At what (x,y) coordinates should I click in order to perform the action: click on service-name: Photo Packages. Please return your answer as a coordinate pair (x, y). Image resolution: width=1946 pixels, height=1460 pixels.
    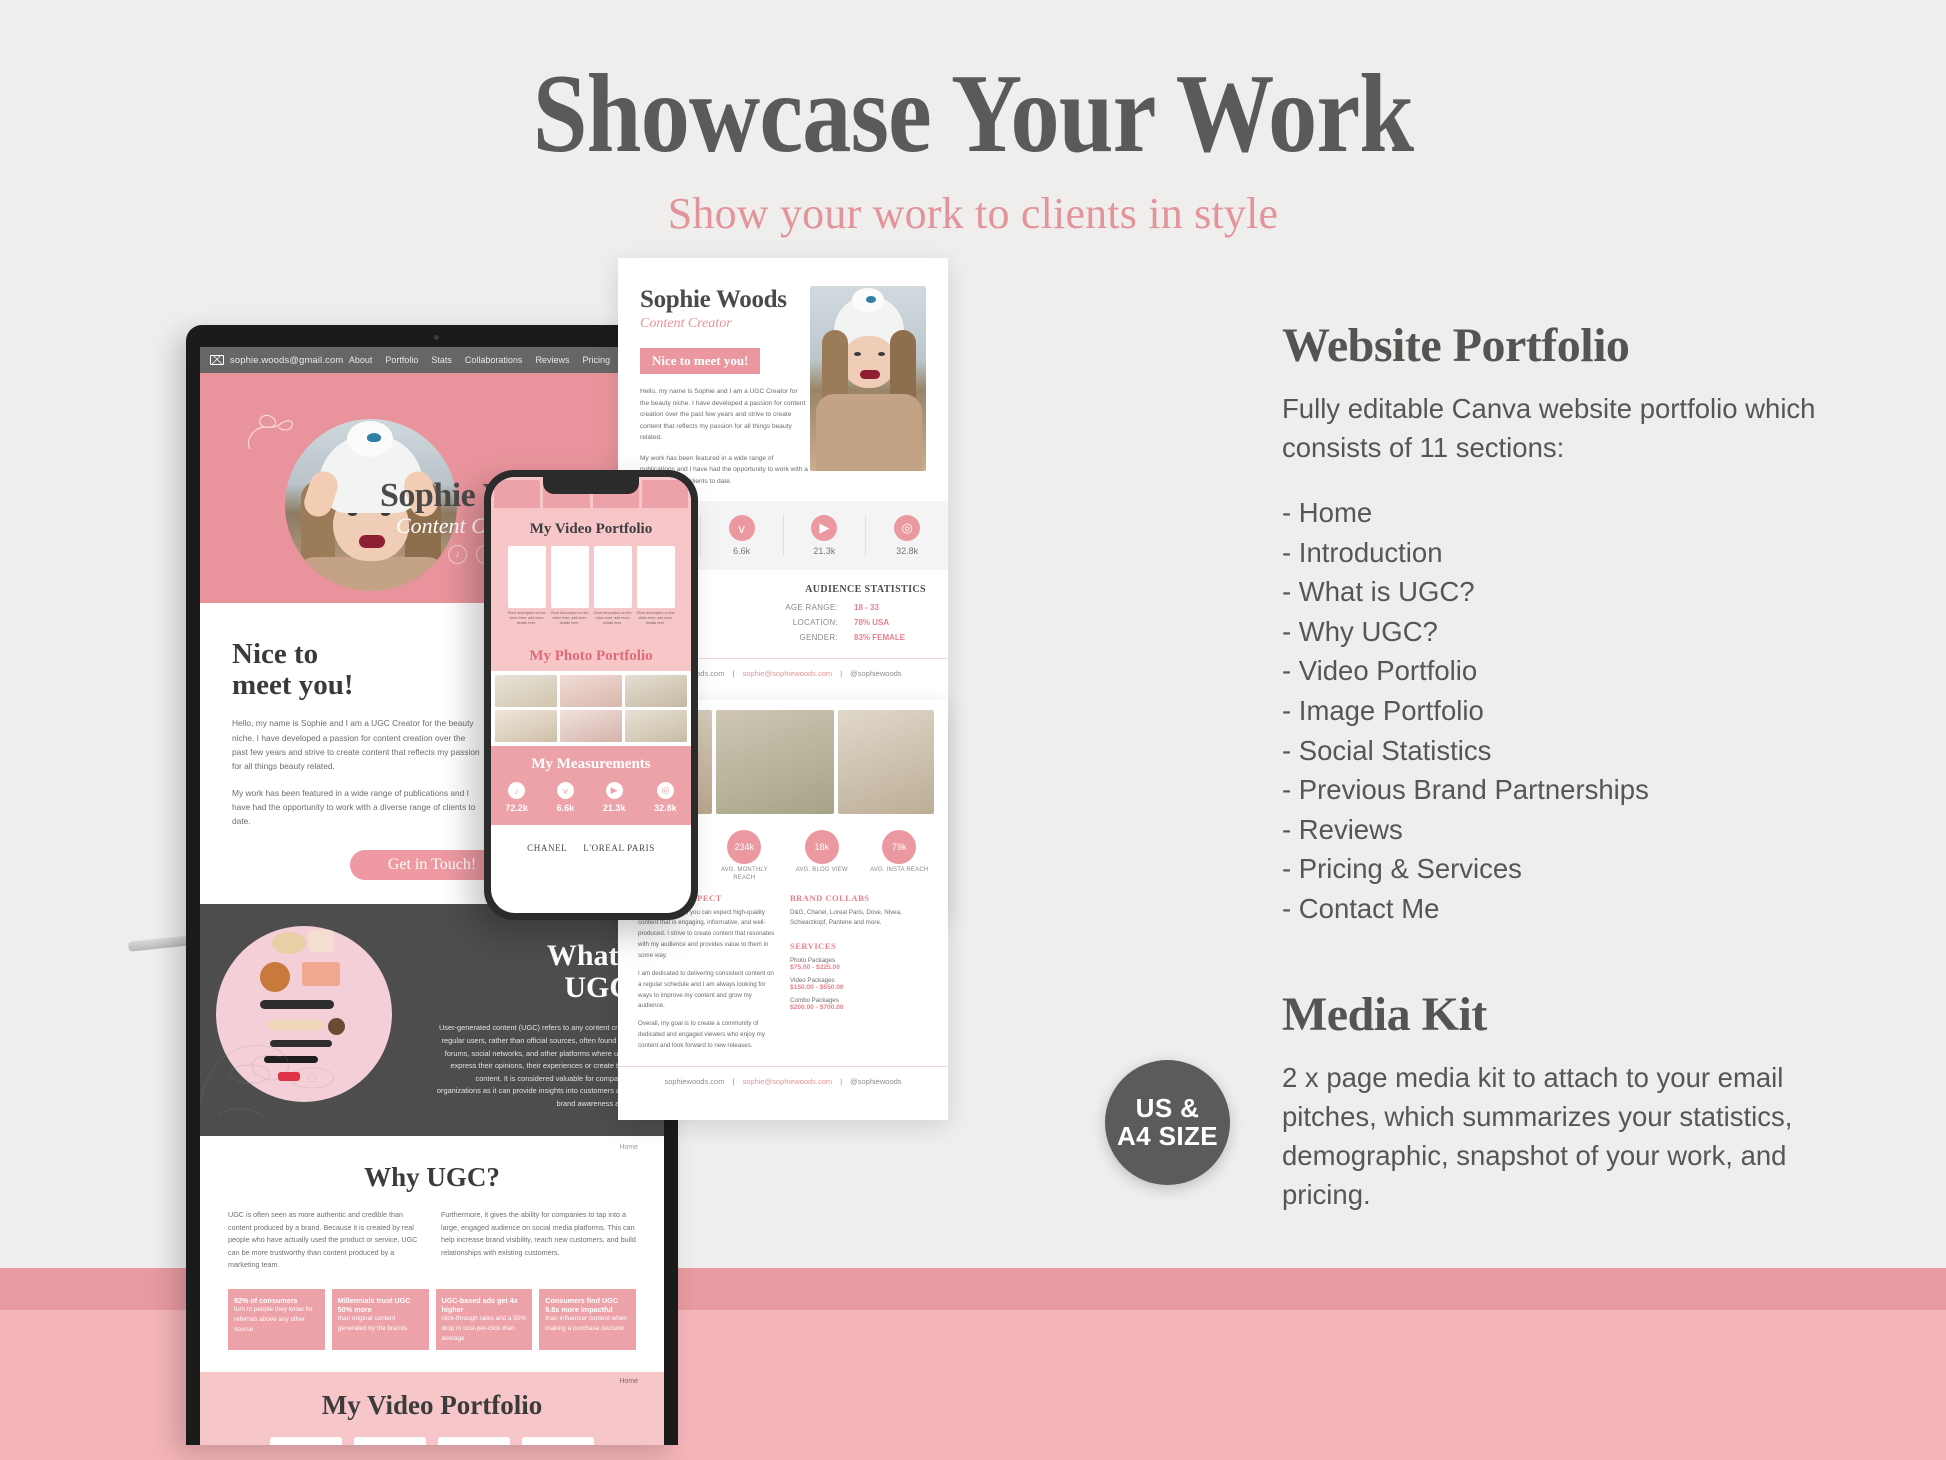
    Looking at the image, I should click on (813, 961).